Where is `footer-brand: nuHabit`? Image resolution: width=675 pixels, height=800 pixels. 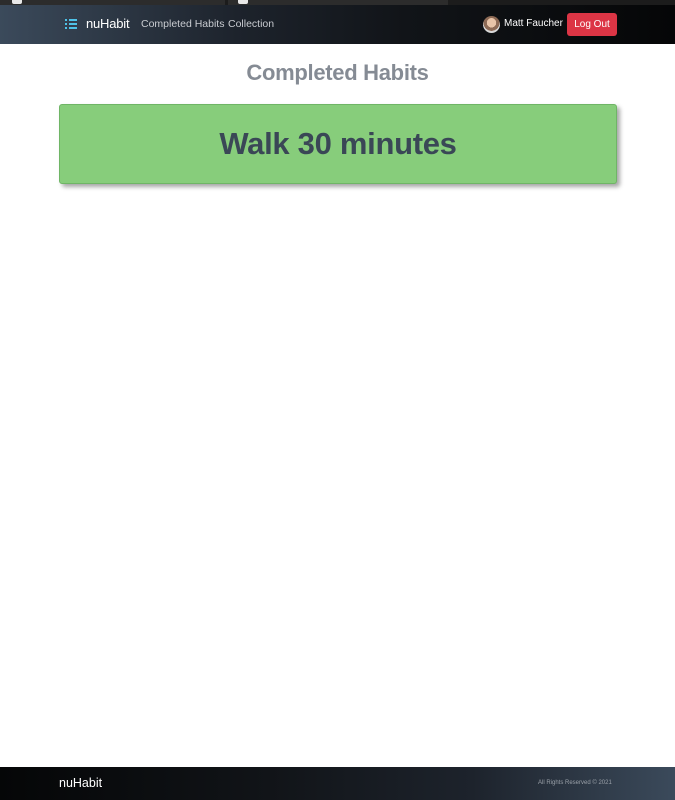 footer-brand: nuHabit is located at coordinates (81, 783).